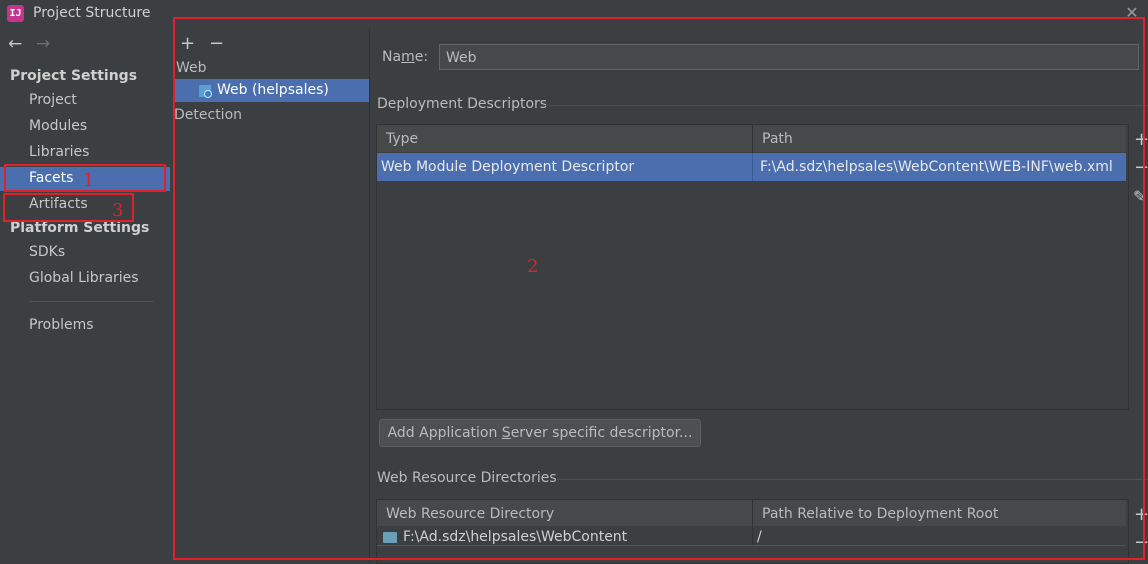 This screenshot has width=1148, height=564. Describe the element at coordinates (80, 228) in the screenshot. I see `platform-settings-header: Platform Settings` at that location.